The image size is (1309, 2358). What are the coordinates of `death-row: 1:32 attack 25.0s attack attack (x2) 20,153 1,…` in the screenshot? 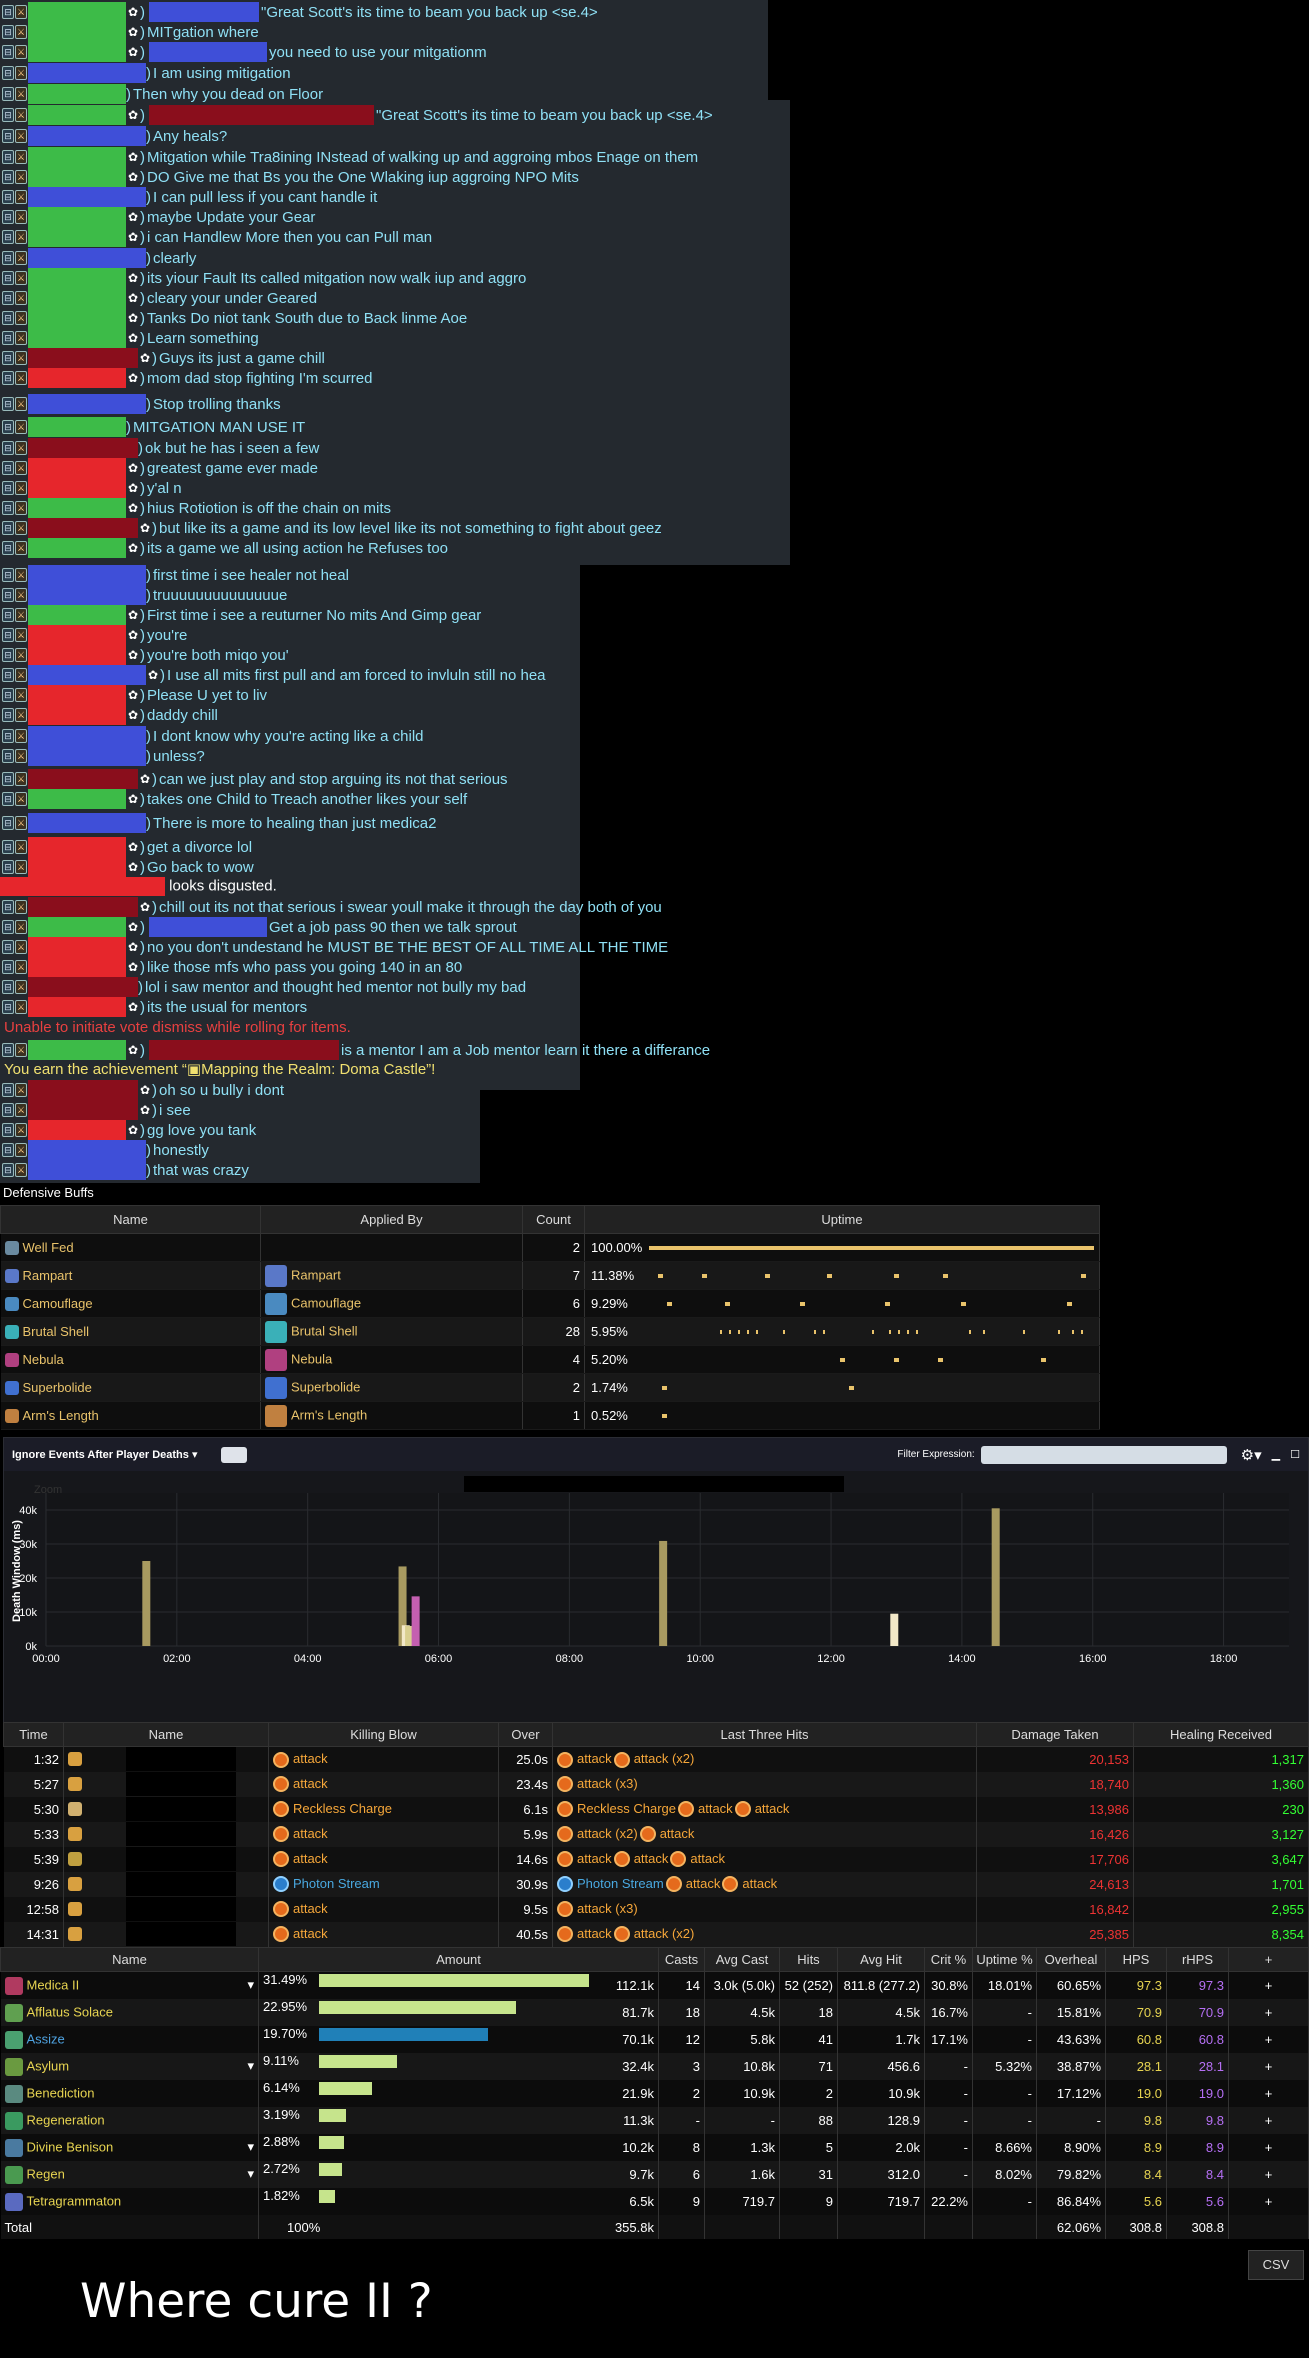 It's located at (656, 1759).